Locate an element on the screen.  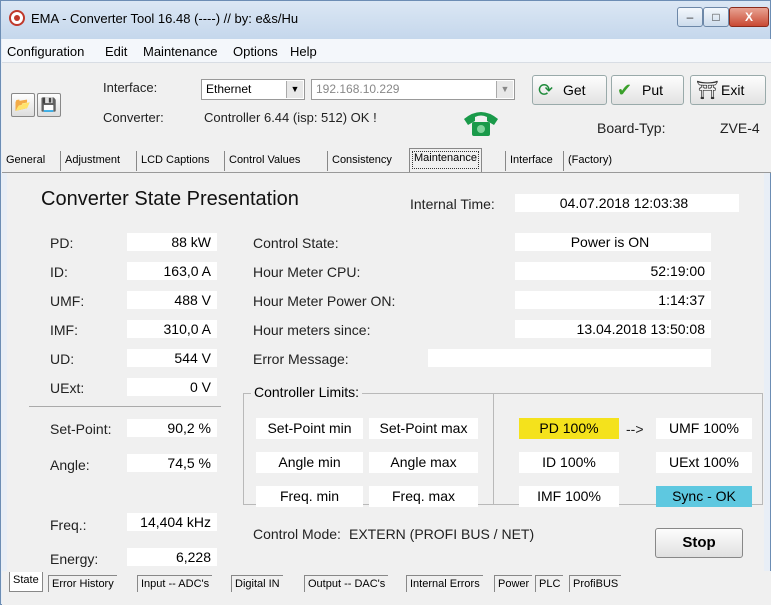
menu-options: Options is located at coordinates (255, 51).